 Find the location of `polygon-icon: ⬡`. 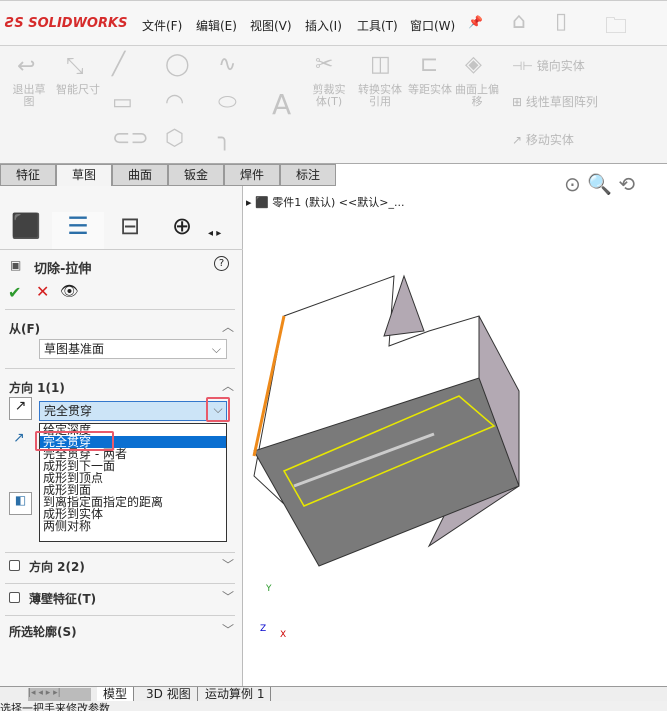

polygon-icon: ⬡ is located at coordinates (174, 138).